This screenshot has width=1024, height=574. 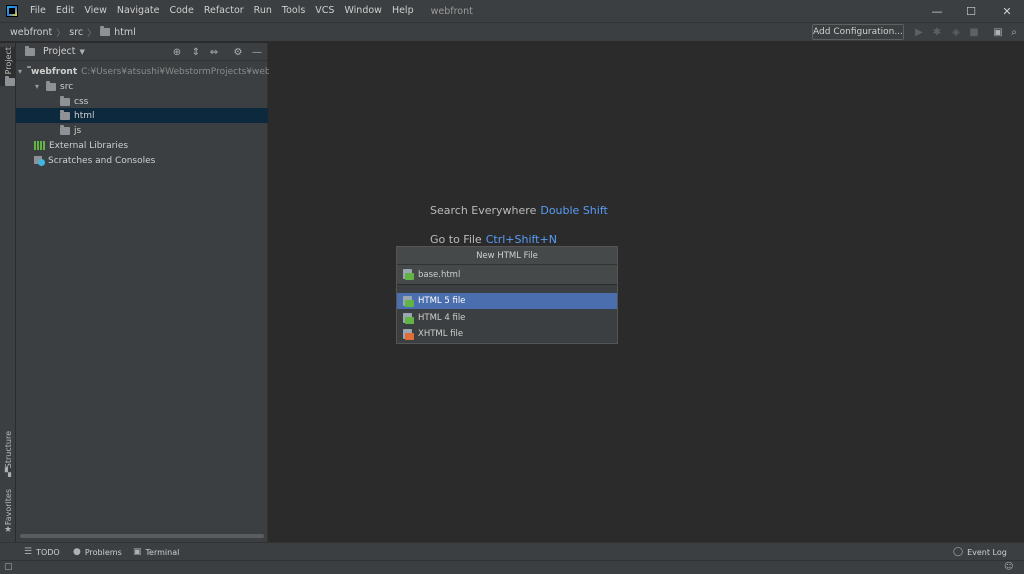 What do you see at coordinates (987, 552) in the screenshot?
I see `tool-tab-label: Event Log` at bounding box center [987, 552].